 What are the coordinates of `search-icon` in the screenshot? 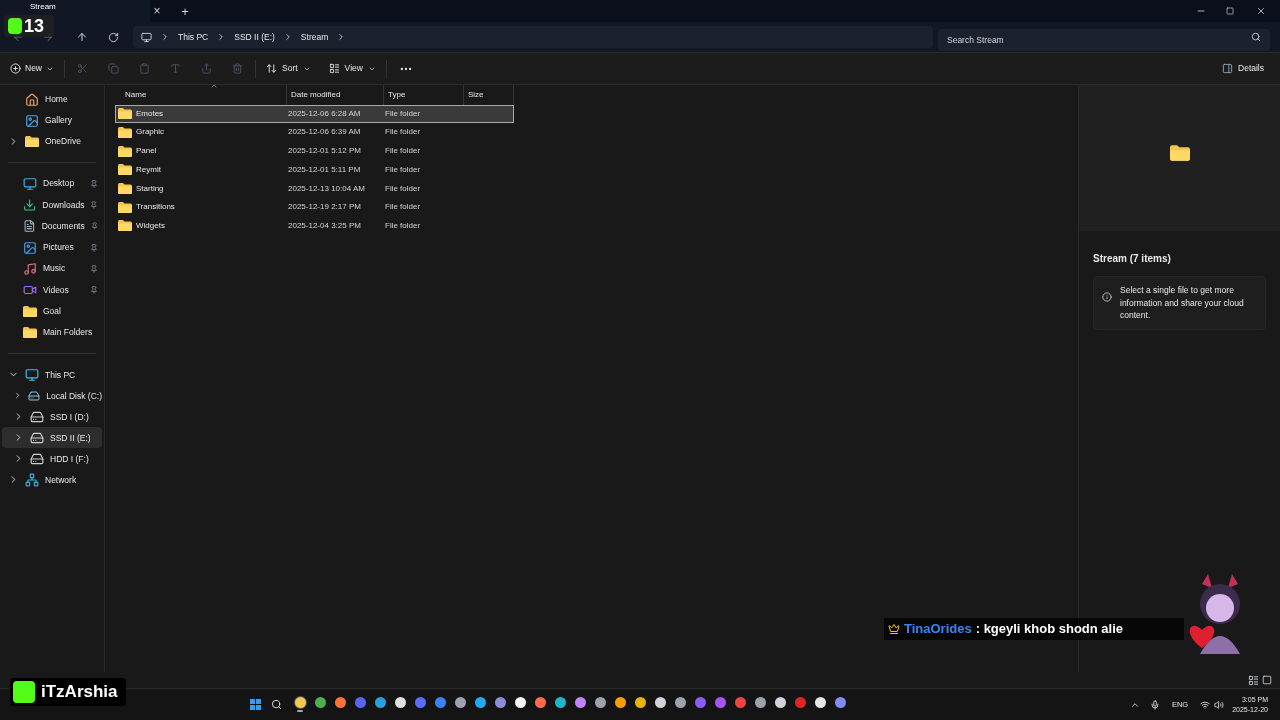 It's located at (276, 704).